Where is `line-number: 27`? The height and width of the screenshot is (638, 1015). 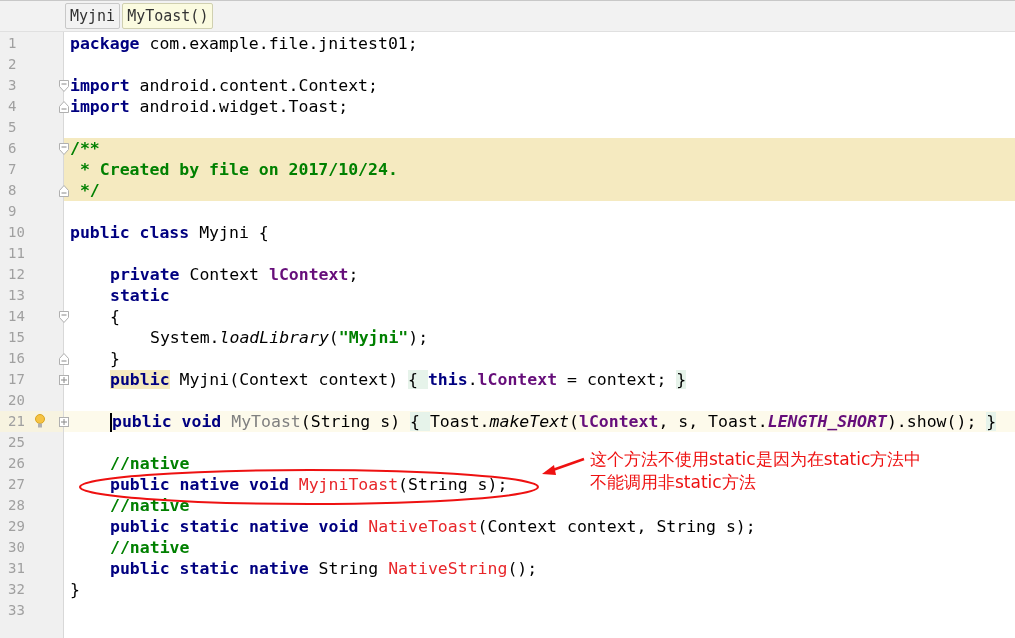 line-number: 27 is located at coordinates (17, 484).